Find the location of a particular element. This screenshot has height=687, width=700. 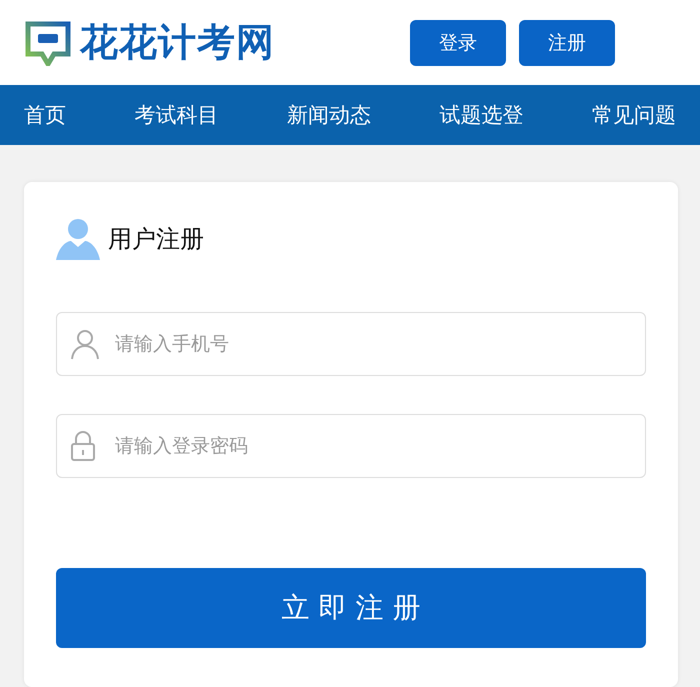

nav-link: 新闻动态 is located at coordinates (329, 115).